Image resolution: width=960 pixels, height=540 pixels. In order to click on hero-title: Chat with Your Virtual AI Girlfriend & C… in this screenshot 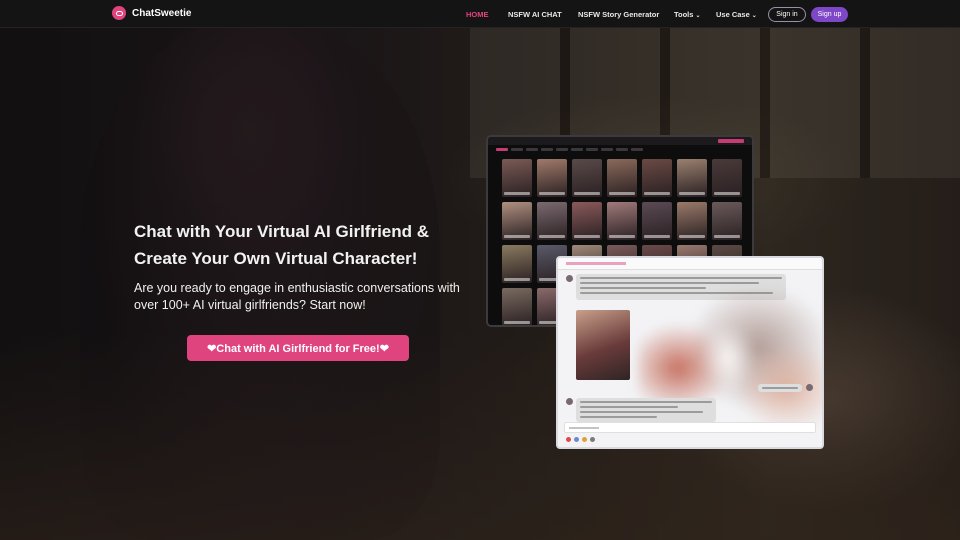, I will do `click(294, 245)`.